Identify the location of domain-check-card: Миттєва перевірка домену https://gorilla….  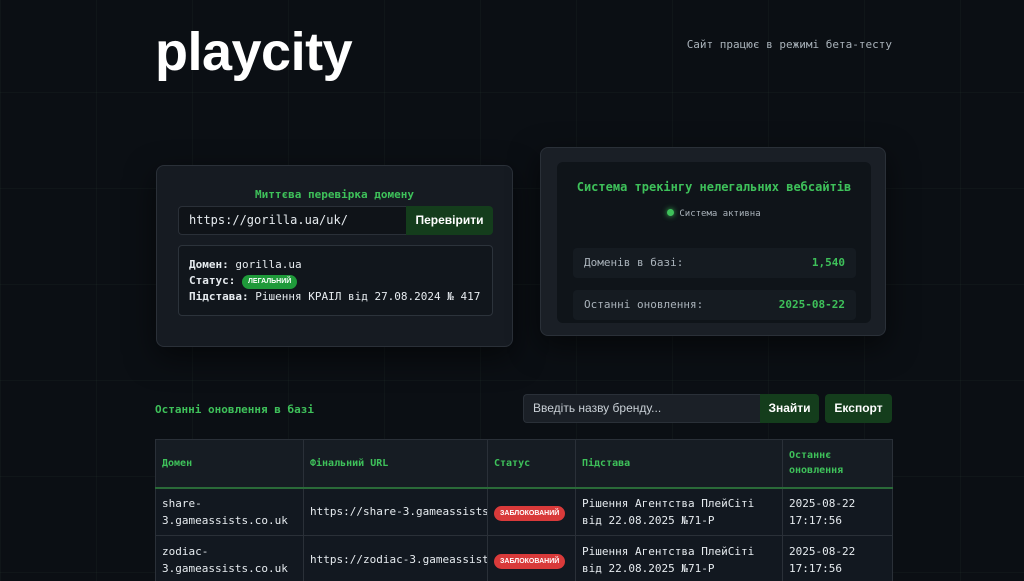
(334, 256).